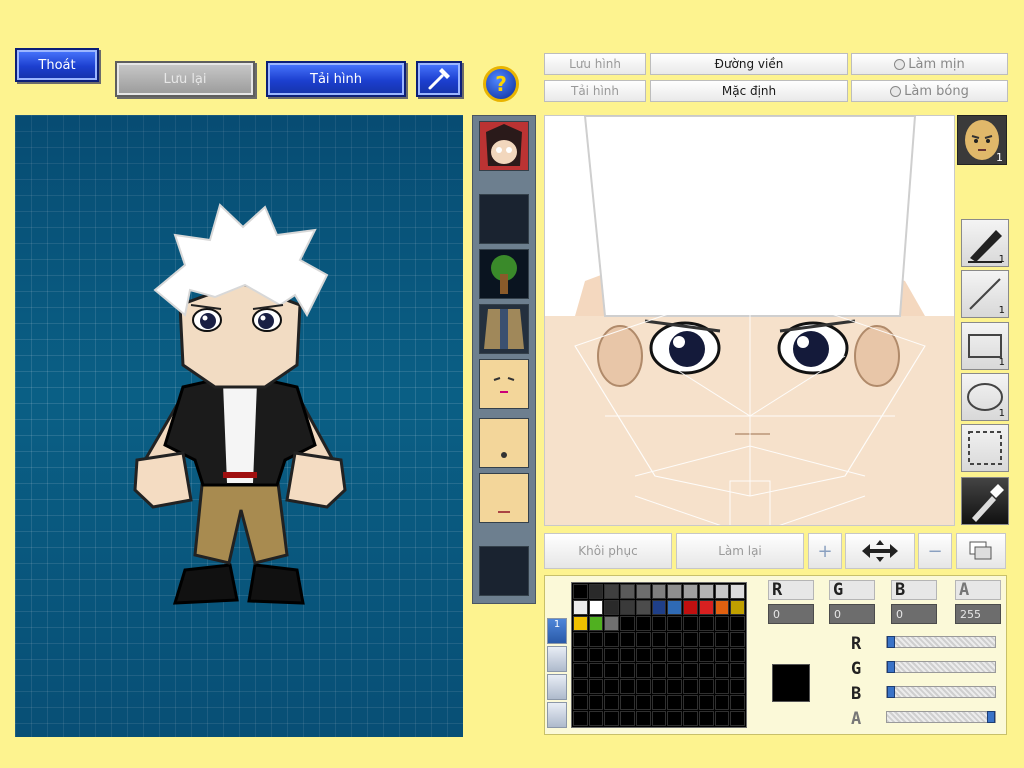 This screenshot has width=1024, height=768. Describe the element at coordinates (981, 551) in the screenshot. I see `layer-copy-button` at that location.